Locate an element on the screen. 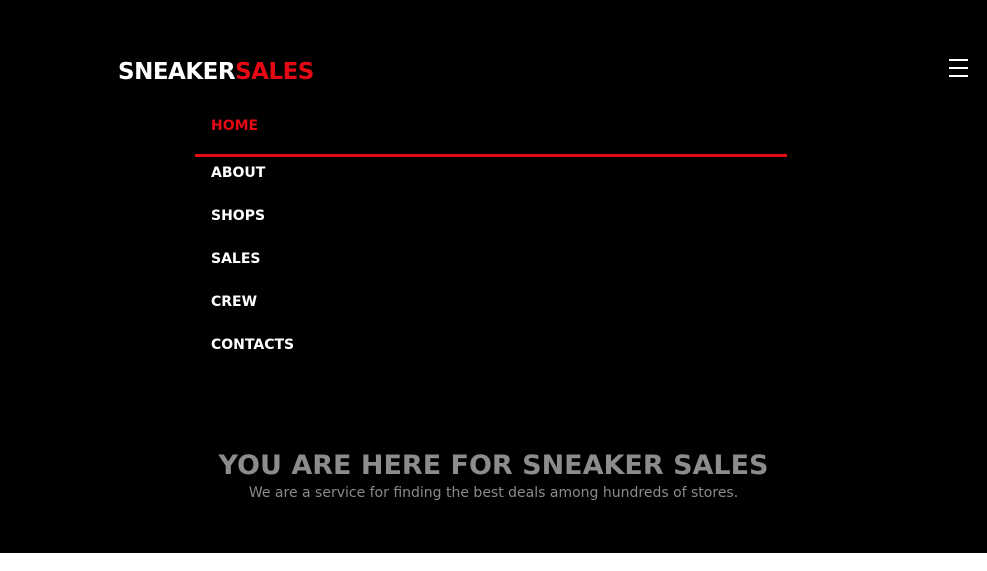  site-logo: SNEAKERSALES is located at coordinates (216, 72).